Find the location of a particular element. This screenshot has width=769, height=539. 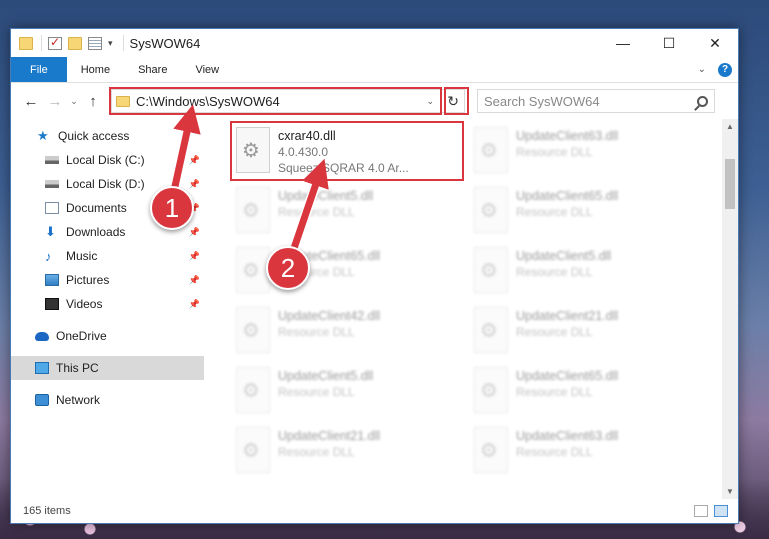

computer-icon is located at coordinates (42, 368).